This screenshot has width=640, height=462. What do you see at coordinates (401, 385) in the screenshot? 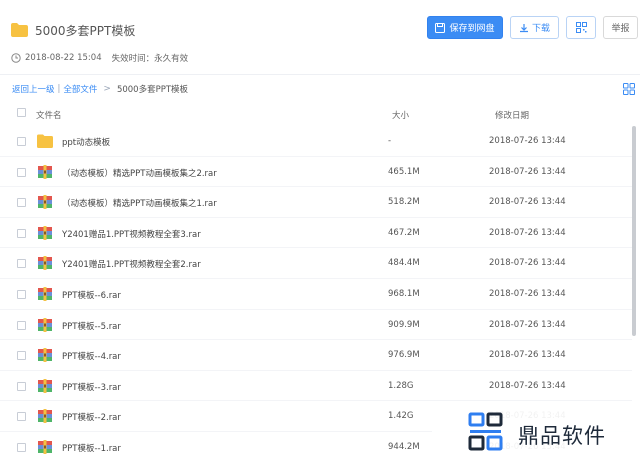
I see `file-size: 1.28G` at bounding box center [401, 385].